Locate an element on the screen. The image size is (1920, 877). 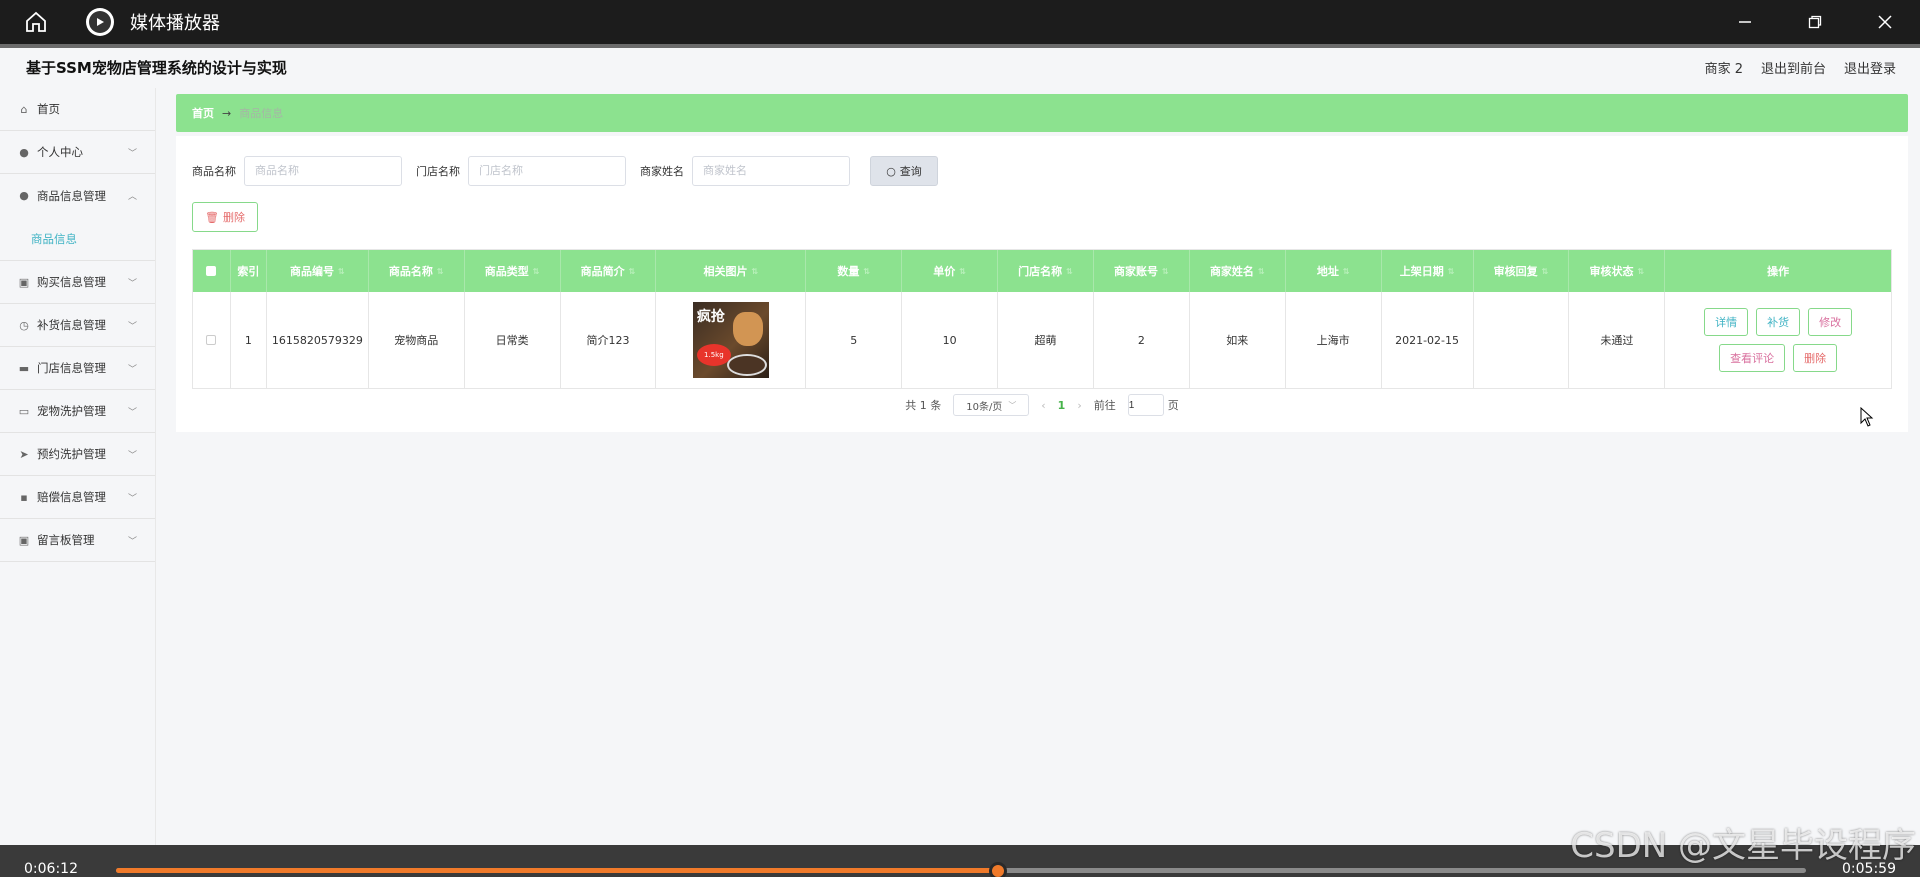
home-icon is located at coordinates (36, 21).